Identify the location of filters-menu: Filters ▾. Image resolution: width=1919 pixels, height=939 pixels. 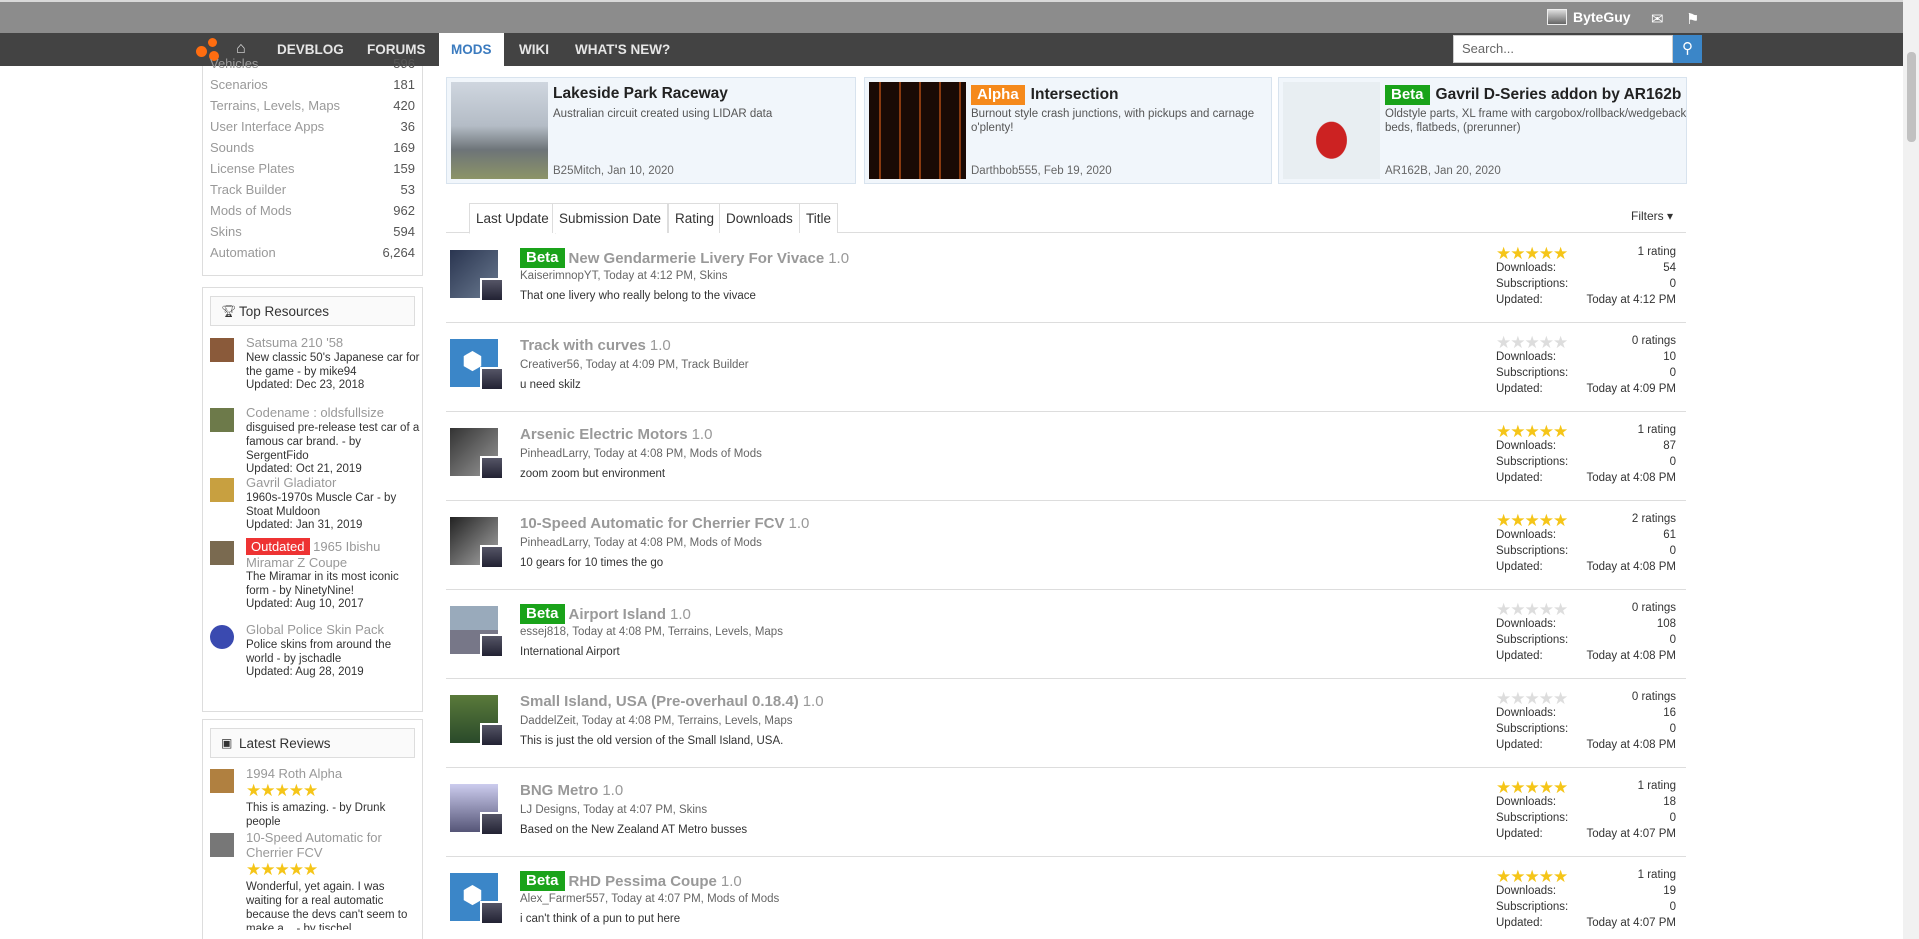
(1652, 216).